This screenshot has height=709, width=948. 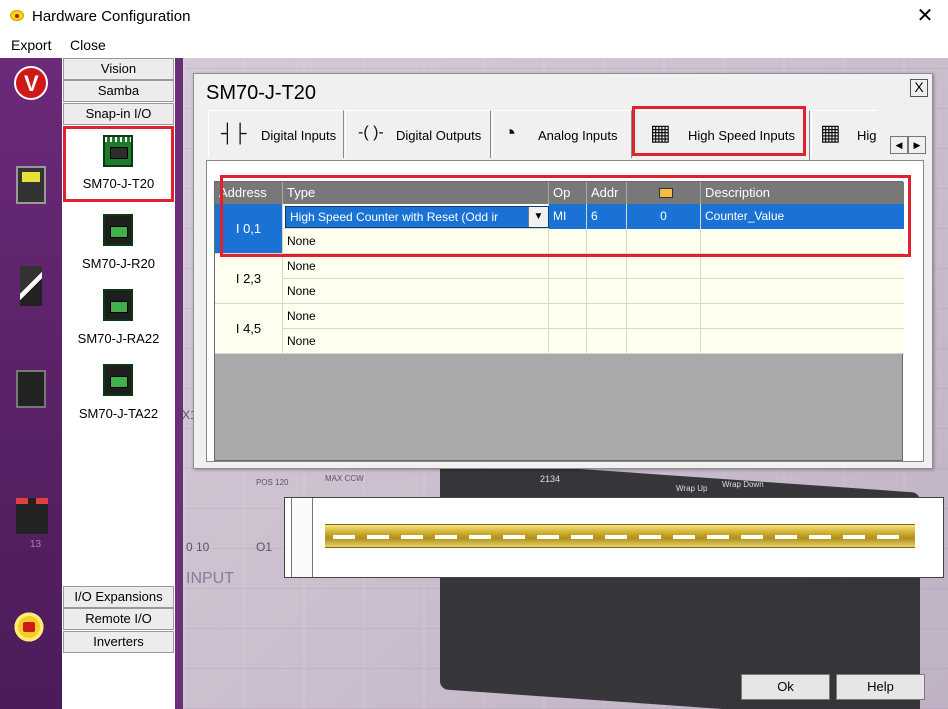 I want to click on strip-label: 13, so click(x=36, y=544).